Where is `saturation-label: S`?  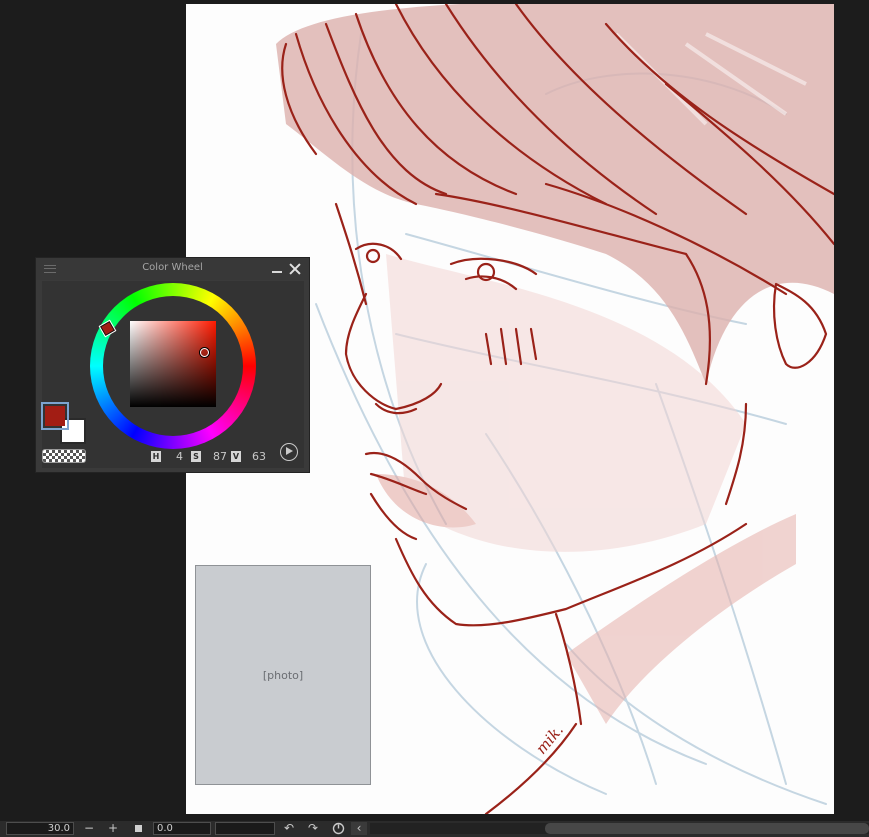 saturation-label: S is located at coordinates (196, 456).